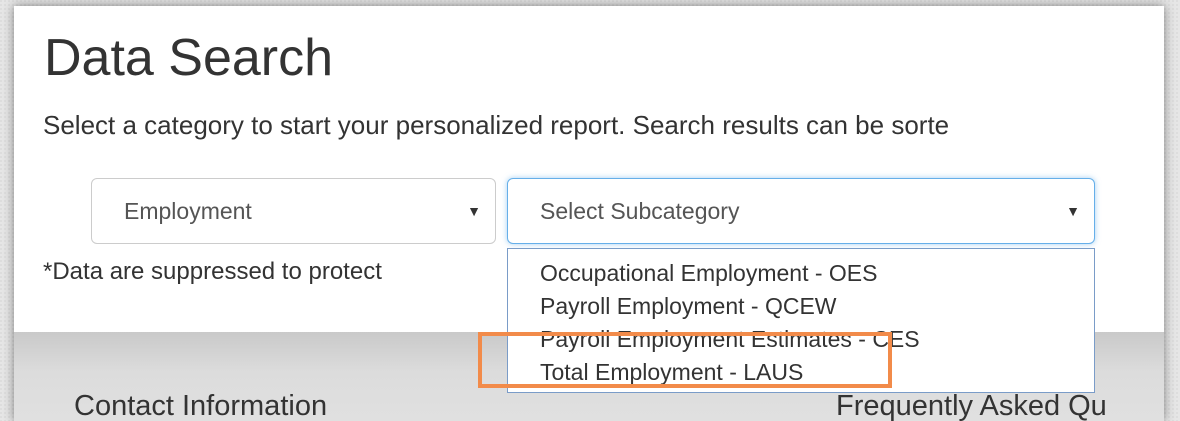 This screenshot has width=1180, height=421. Describe the element at coordinates (212, 271) in the screenshot. I see `suppression-note: *Data are suppressed to protect` at that location.